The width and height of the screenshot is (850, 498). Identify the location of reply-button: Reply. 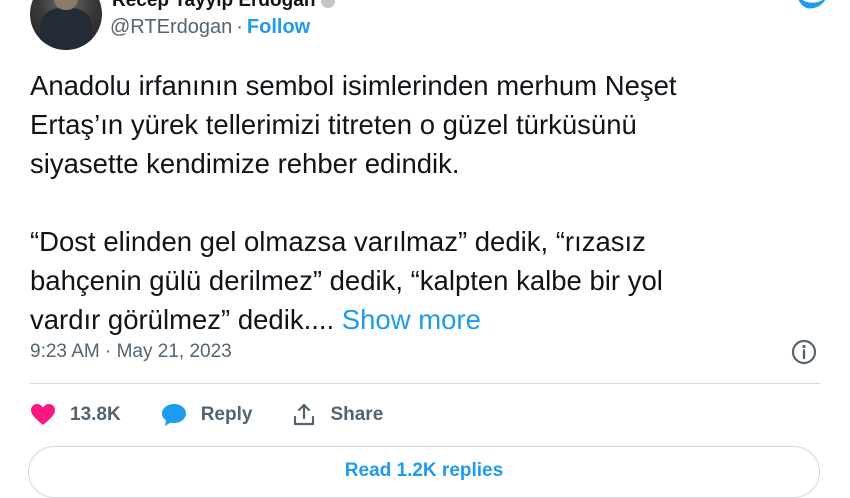
(207, 415).